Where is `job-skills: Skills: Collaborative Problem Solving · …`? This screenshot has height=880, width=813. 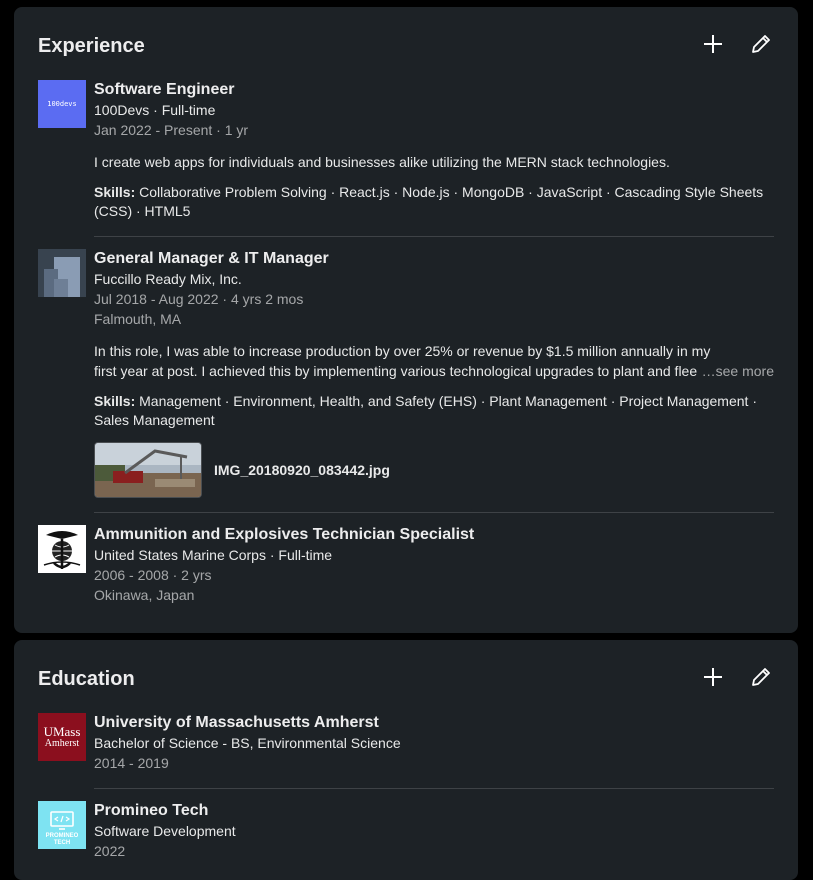 job-skills: Skills: Collaborative Problem Solving · … is located at coordinates (434, 202).